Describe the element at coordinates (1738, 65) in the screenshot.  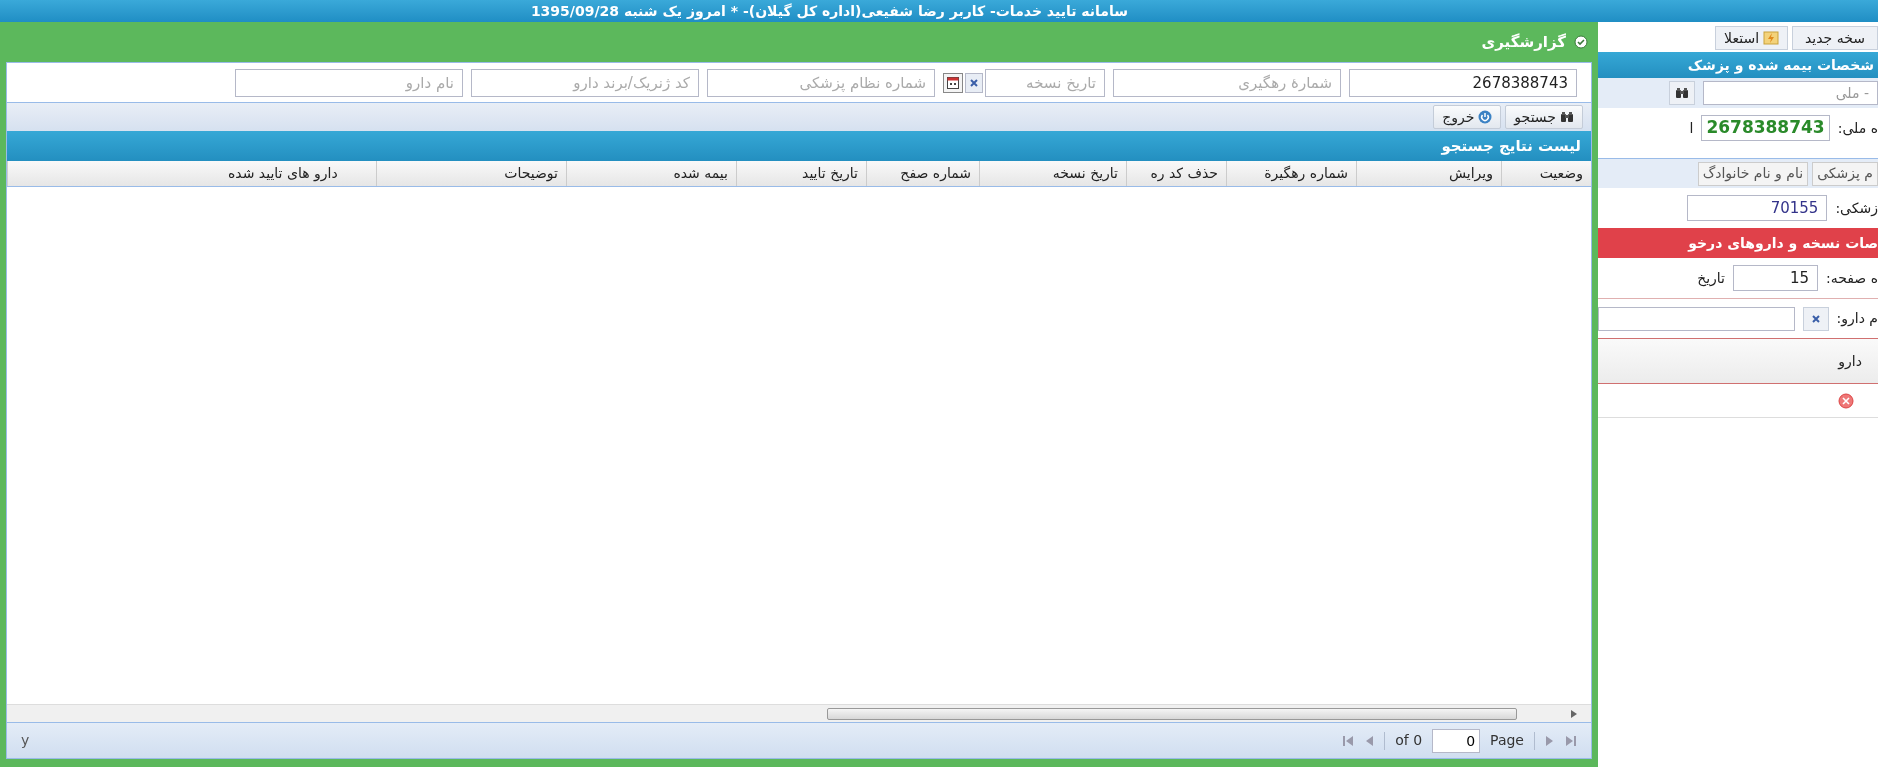
I see `section-header: شخصات بیمه شده و پزشک` at that location.